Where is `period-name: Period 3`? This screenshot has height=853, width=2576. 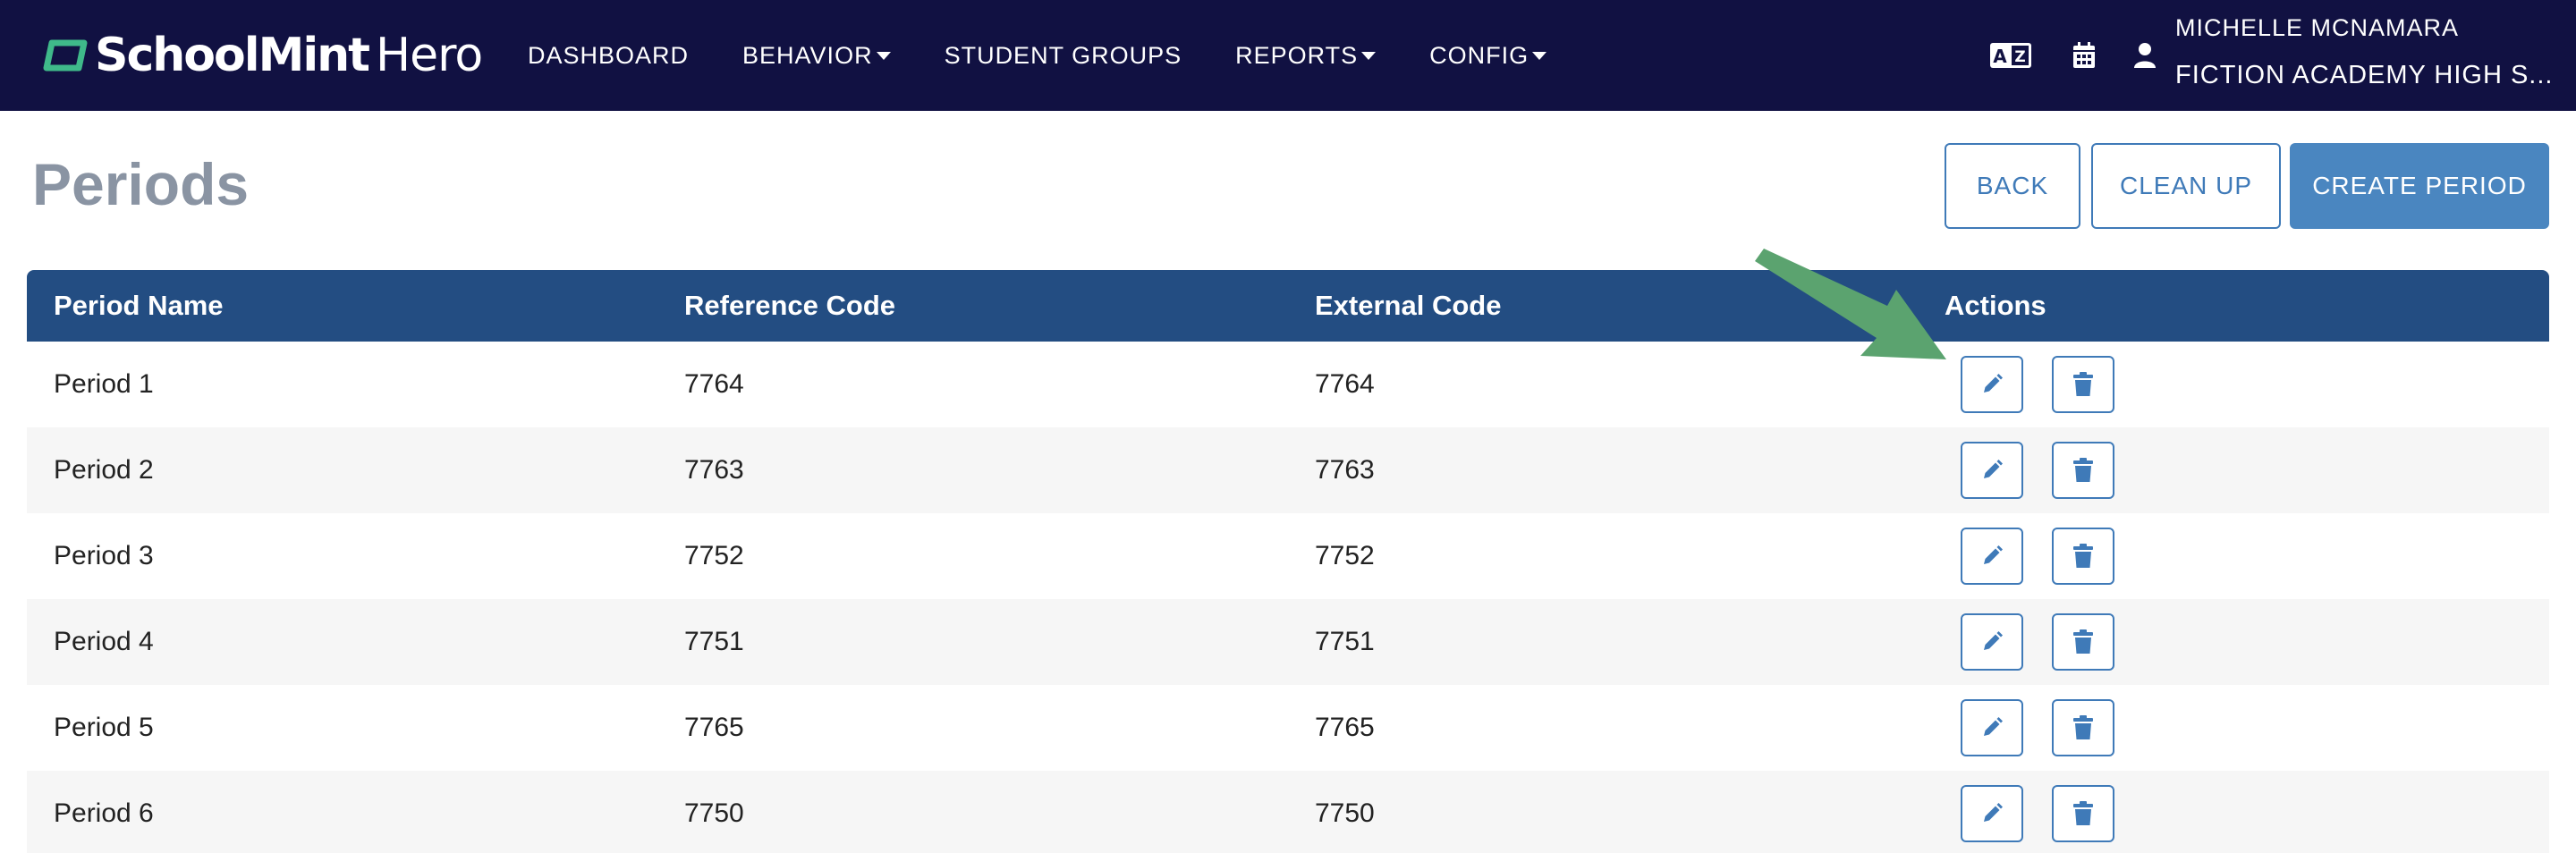 period-name: Period 3 is located at coordinates (104, 555).